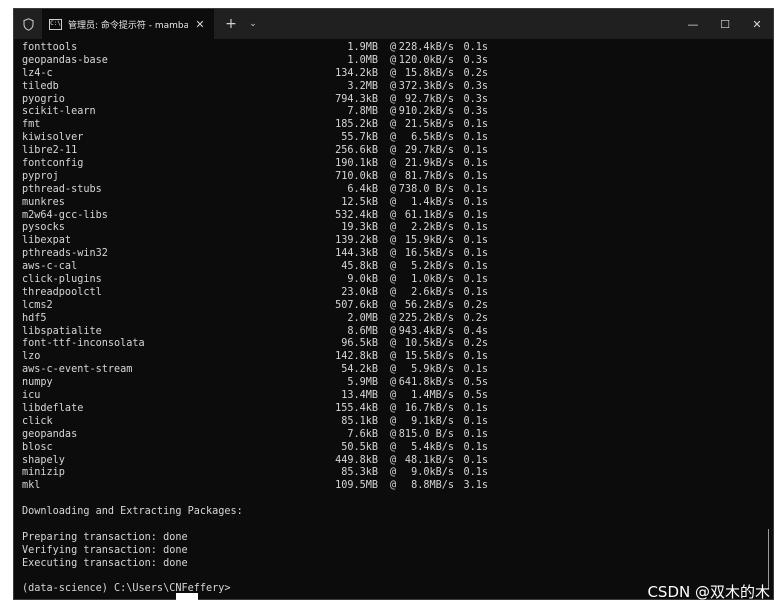 The height and width of the screenshot is (610, 784). I want to click on package-name: numpy, so click(37, 383).